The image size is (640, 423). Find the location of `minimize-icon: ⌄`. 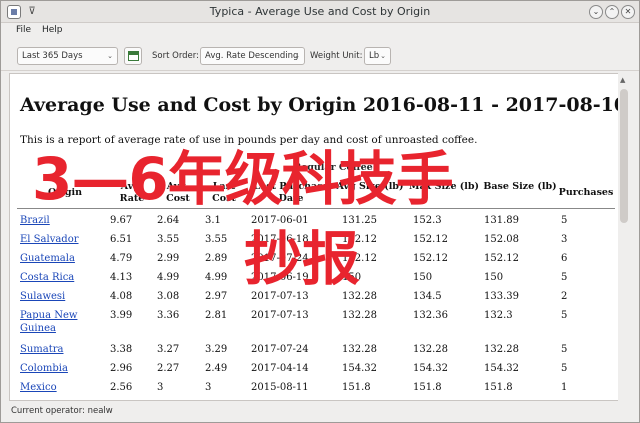

minimize-icon: ⌄ is located at coordinates (596, 12).